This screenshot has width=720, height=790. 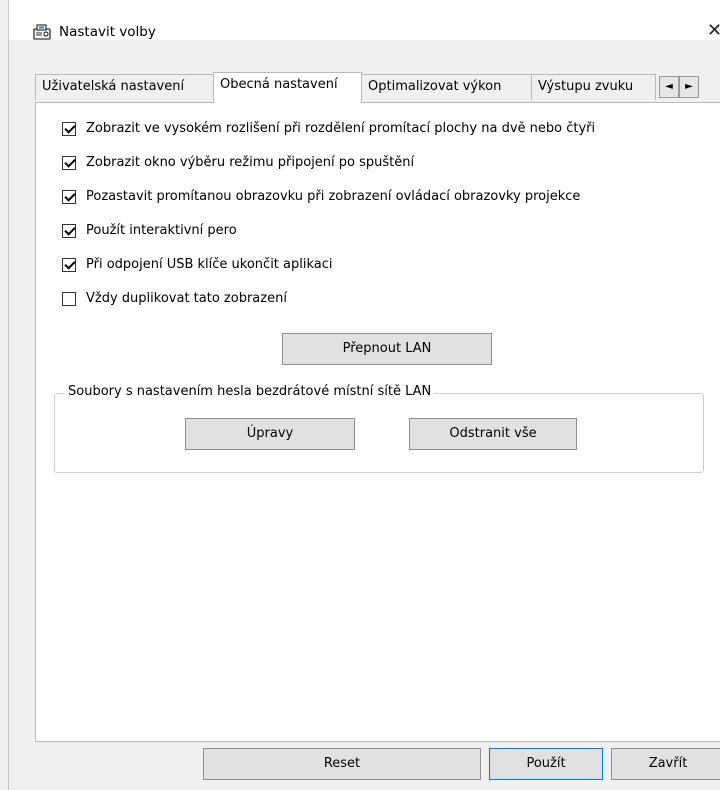 What do you see at coordinates (364, 20) in the screenshot?
I see `title-bar: Nastavit volby ✕` at bounding box center [364, 20].